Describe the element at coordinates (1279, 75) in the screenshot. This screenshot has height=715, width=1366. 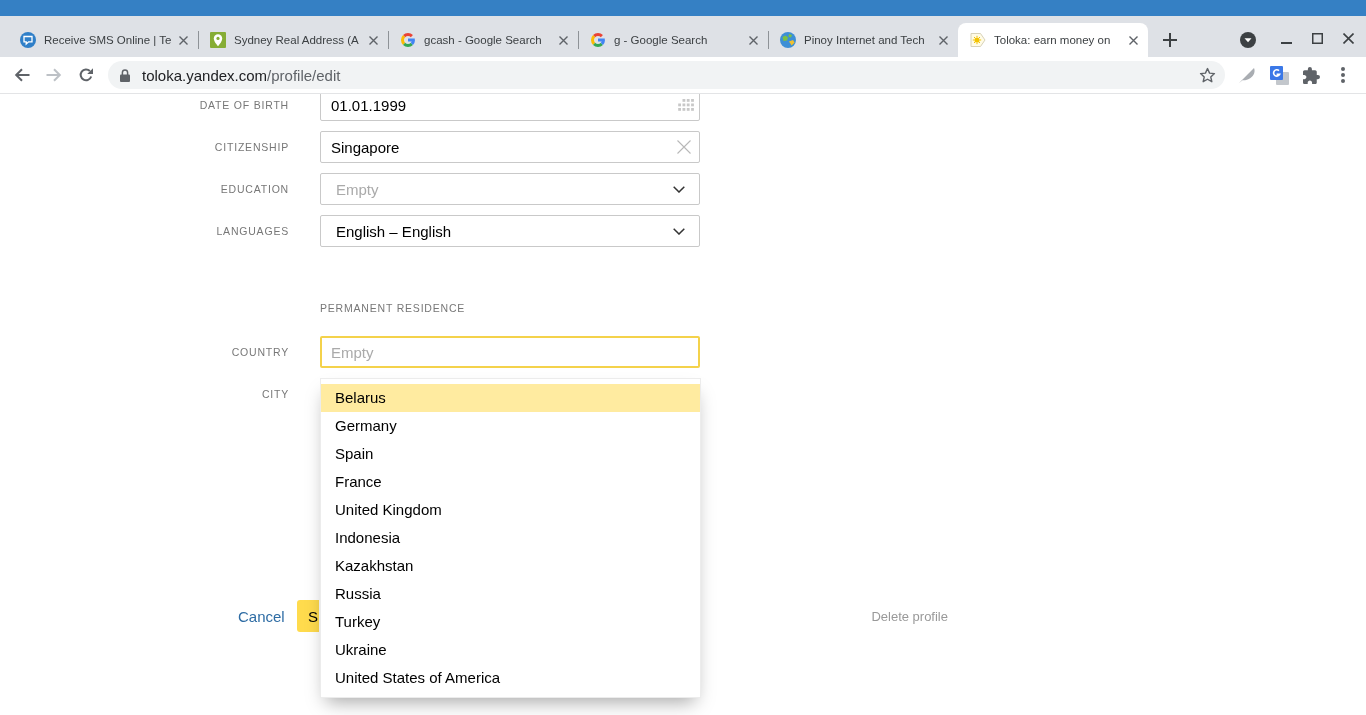
I see `translate-icon` at that location.